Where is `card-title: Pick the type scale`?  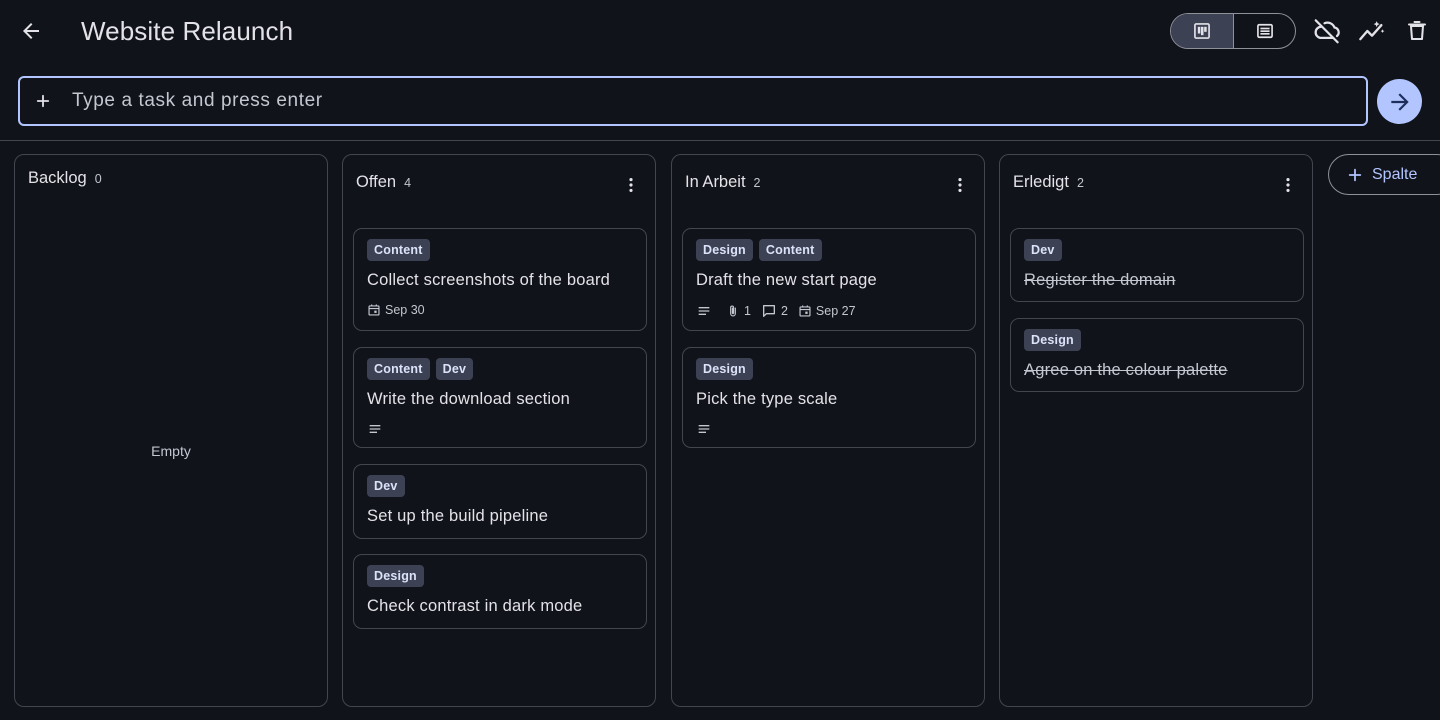
card-title: Pick the type scale is located at coordinates (767, 399).